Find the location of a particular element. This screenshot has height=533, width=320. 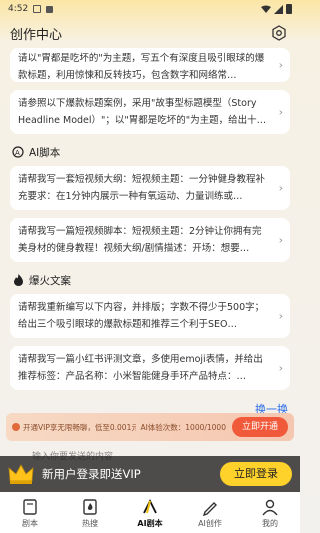

tab-script: 剧本 is located at coordinates (30, 513).